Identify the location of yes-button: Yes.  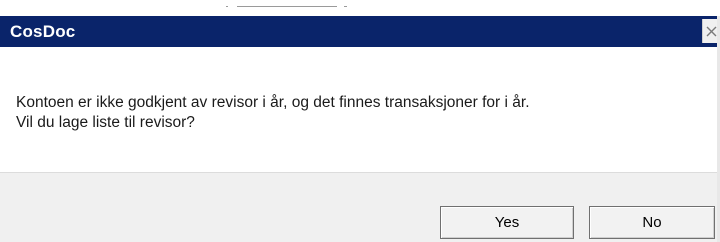
(507, 222).